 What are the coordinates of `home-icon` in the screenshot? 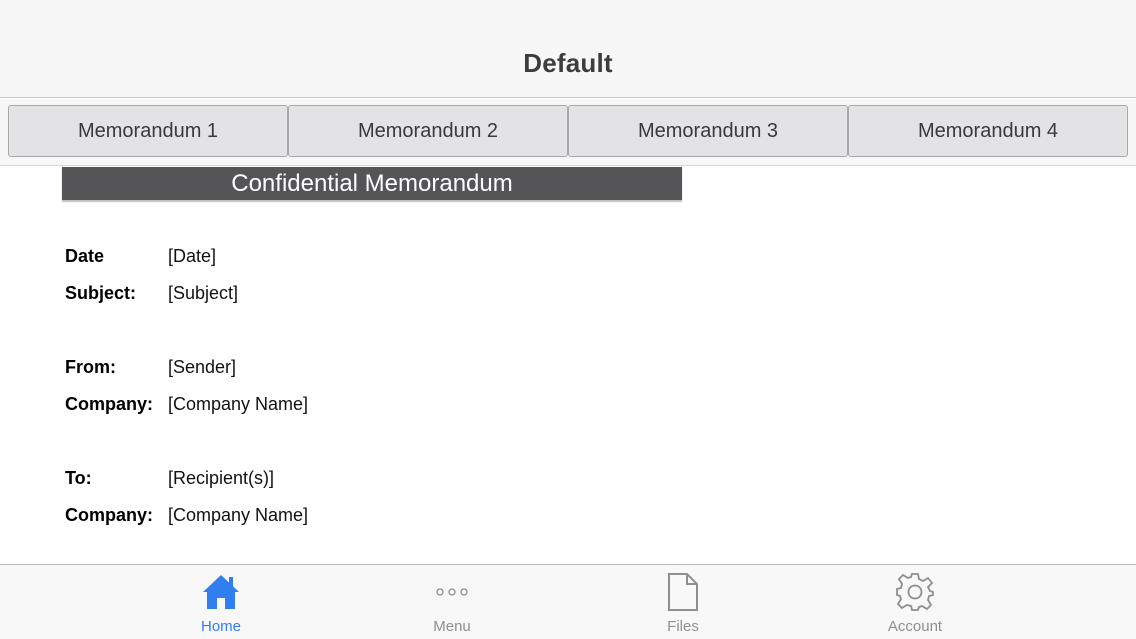 It's located at (221, 591).